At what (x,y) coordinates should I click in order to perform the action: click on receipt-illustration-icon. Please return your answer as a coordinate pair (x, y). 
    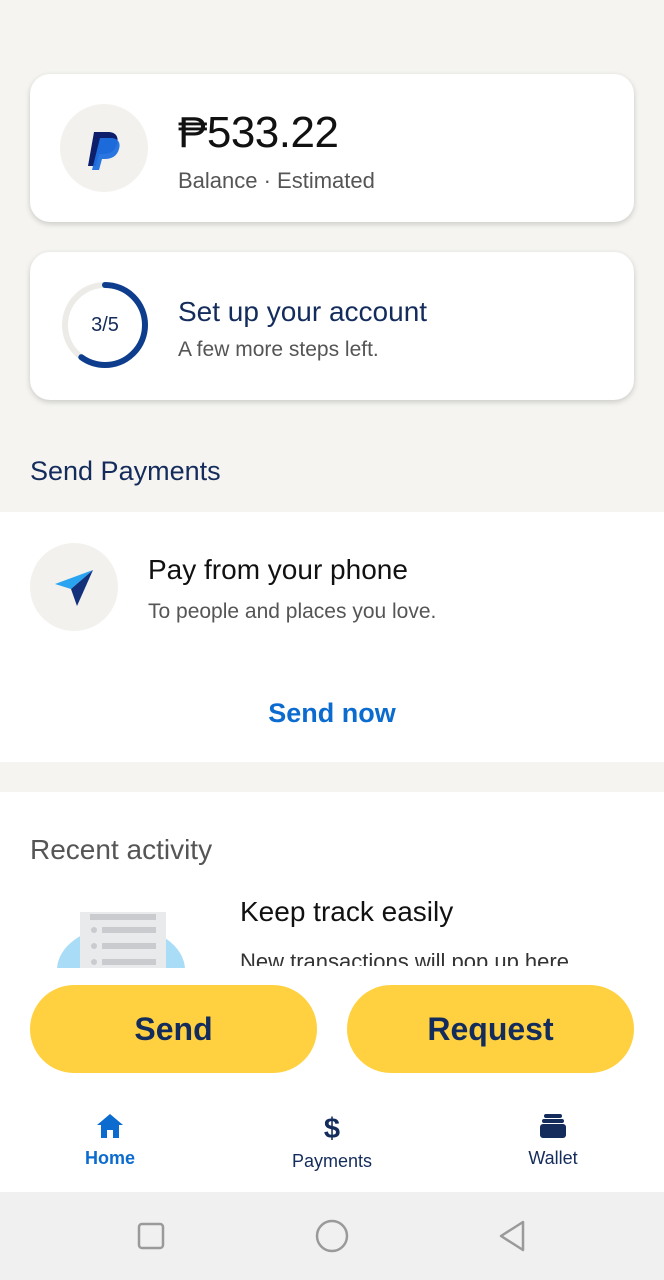
    Looking at the image, I should click on (121, 938).